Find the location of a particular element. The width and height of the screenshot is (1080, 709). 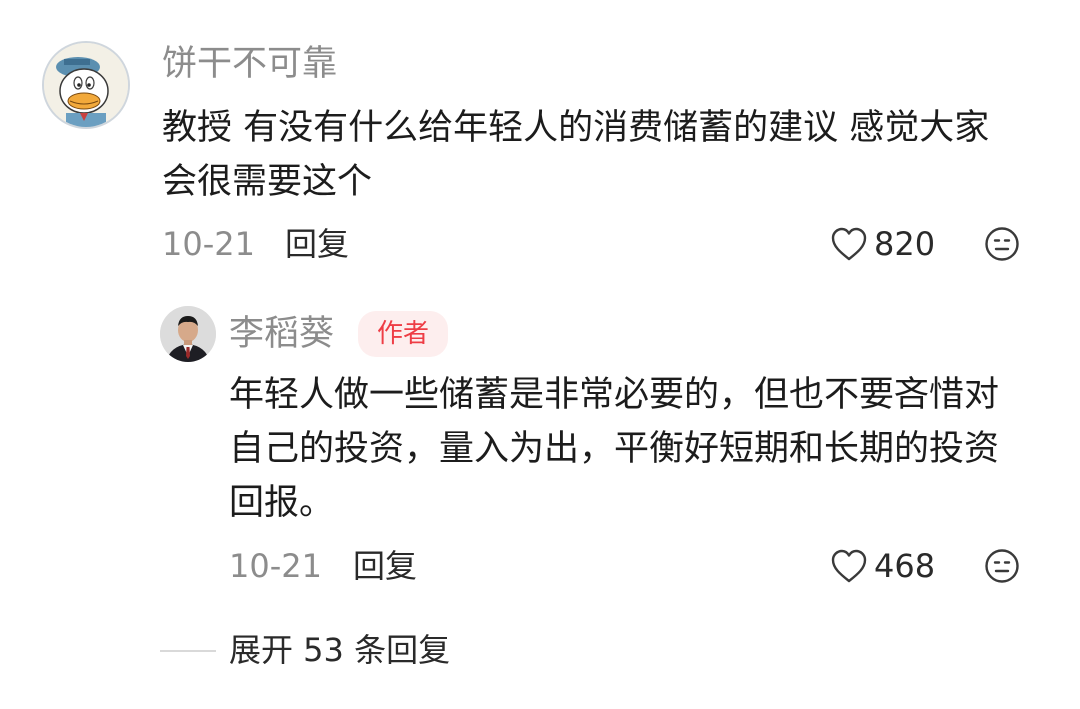

expand-divider is located at coordinates (188, 651).